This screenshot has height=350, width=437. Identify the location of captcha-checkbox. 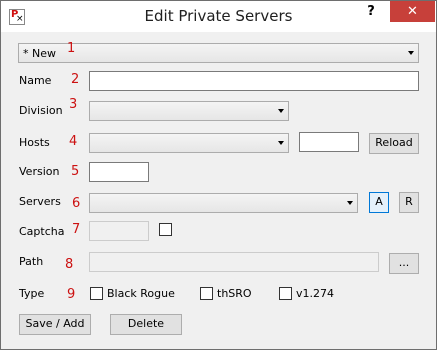
(165, 229).